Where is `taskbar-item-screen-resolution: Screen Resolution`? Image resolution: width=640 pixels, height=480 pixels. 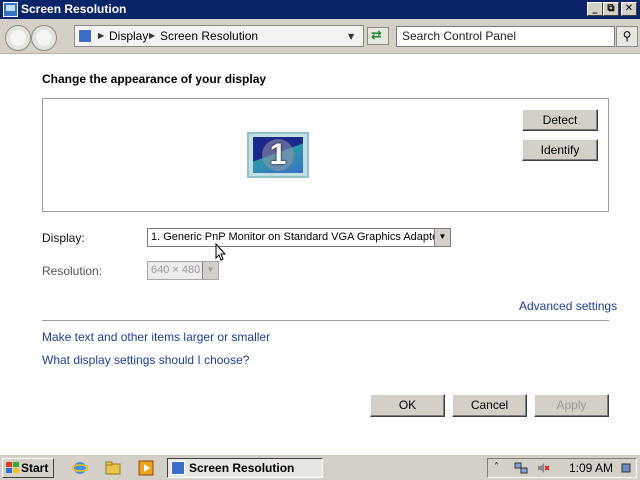
taskbar-item-screen-resolution: Screen Resolution is located at coordinates (245, 468).